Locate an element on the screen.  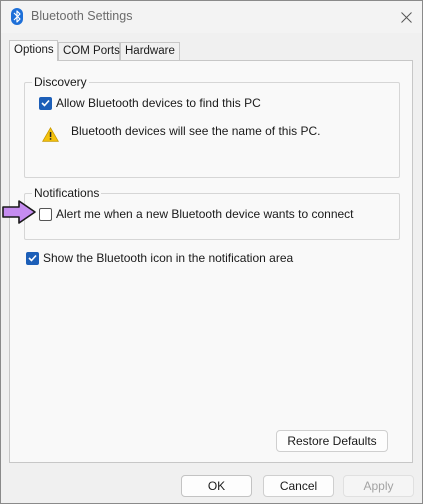
tab-options: Options is located at coordinates (33, 50).